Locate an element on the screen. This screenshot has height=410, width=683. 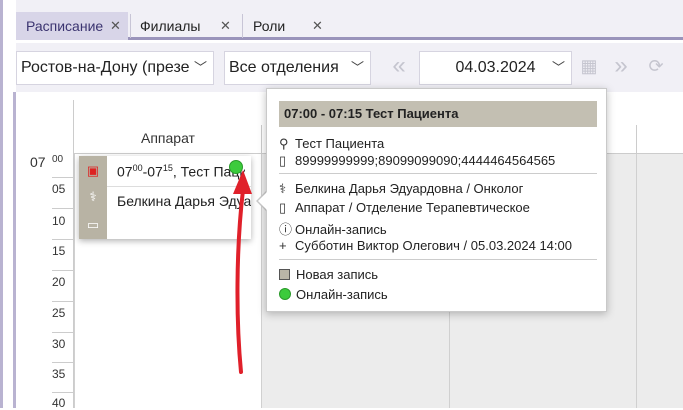
date-picker: 04.03.2024 ﹀ is located at coordinates (495, 68).